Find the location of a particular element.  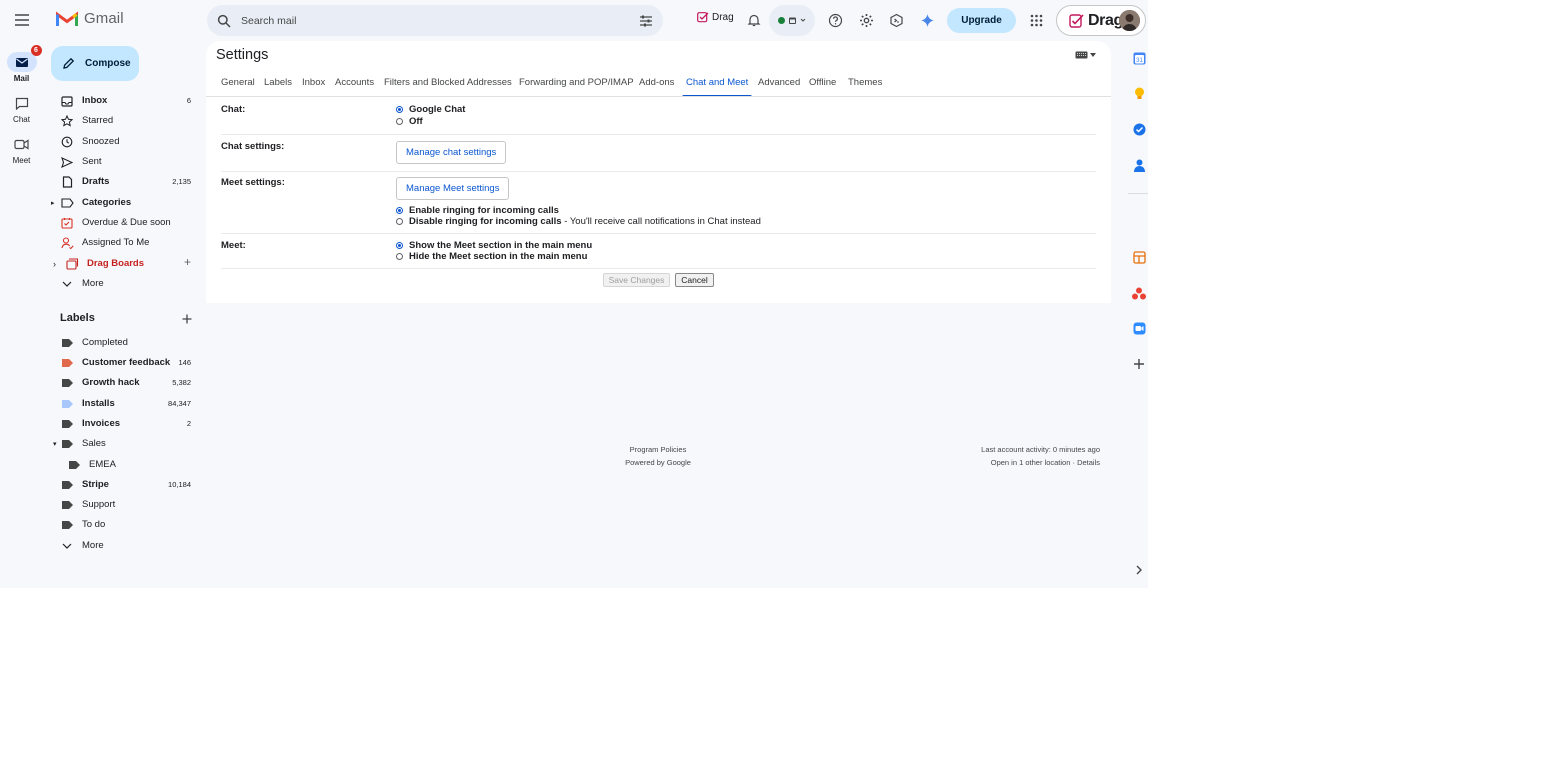

rail-meet: Meet is located at coordinates (21, 149).